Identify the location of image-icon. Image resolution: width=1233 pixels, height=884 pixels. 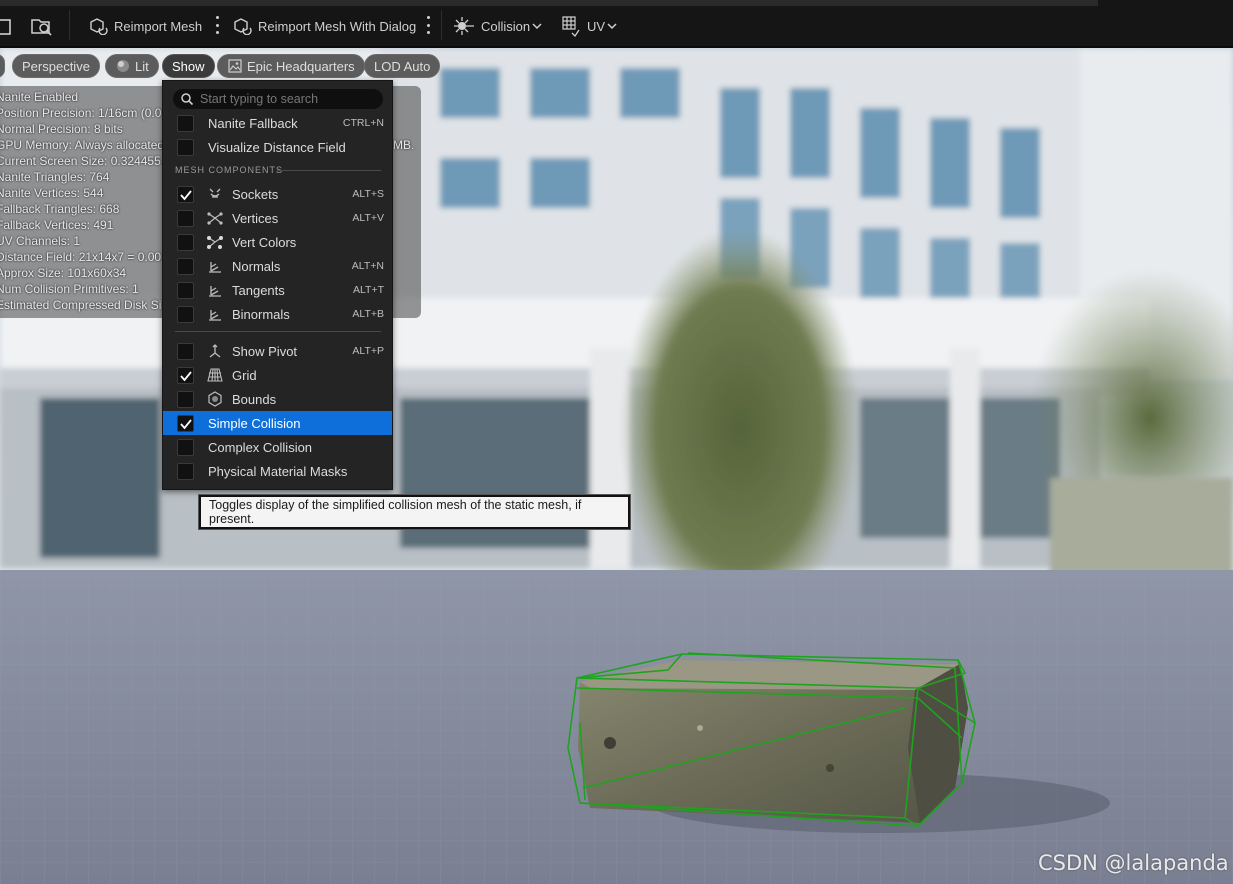
(235, 66).